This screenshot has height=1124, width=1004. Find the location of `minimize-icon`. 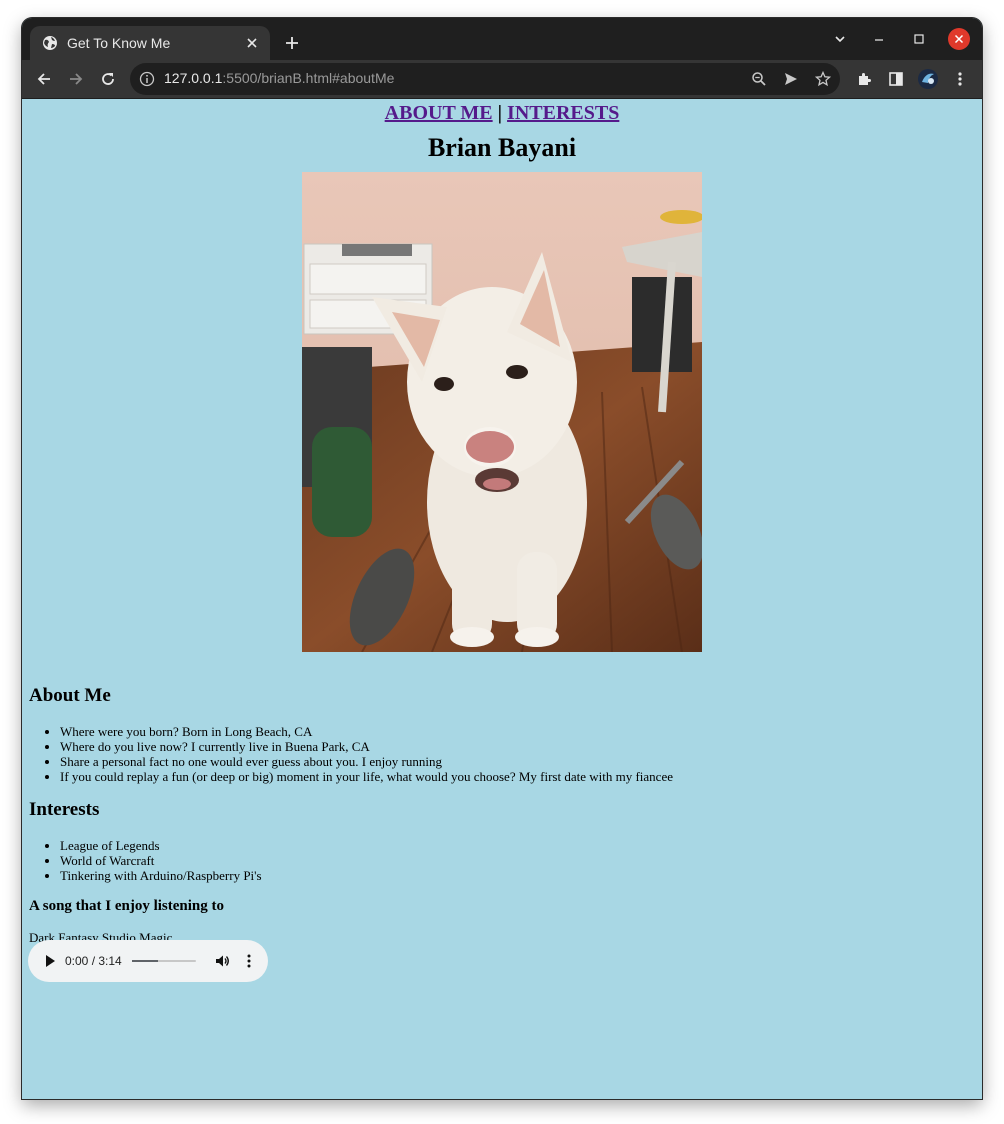

minimize-icon is located at coordinates (879, 40).